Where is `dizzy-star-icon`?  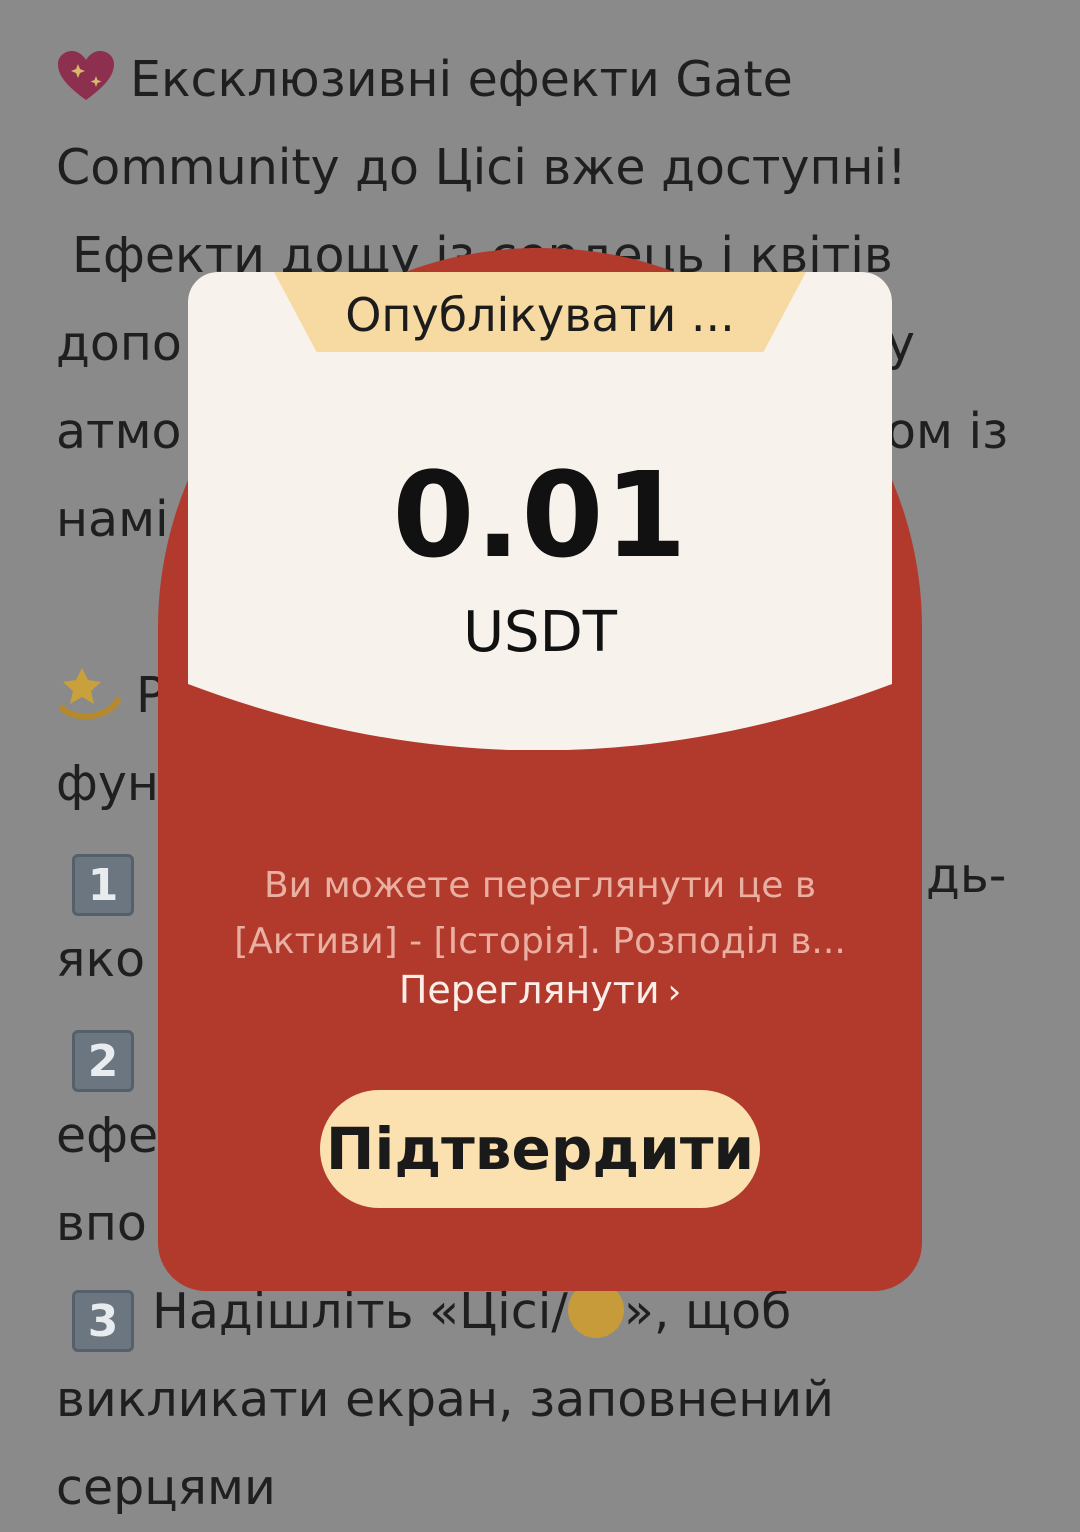
dizzy-star-icon is located at coordinates (90, 694).